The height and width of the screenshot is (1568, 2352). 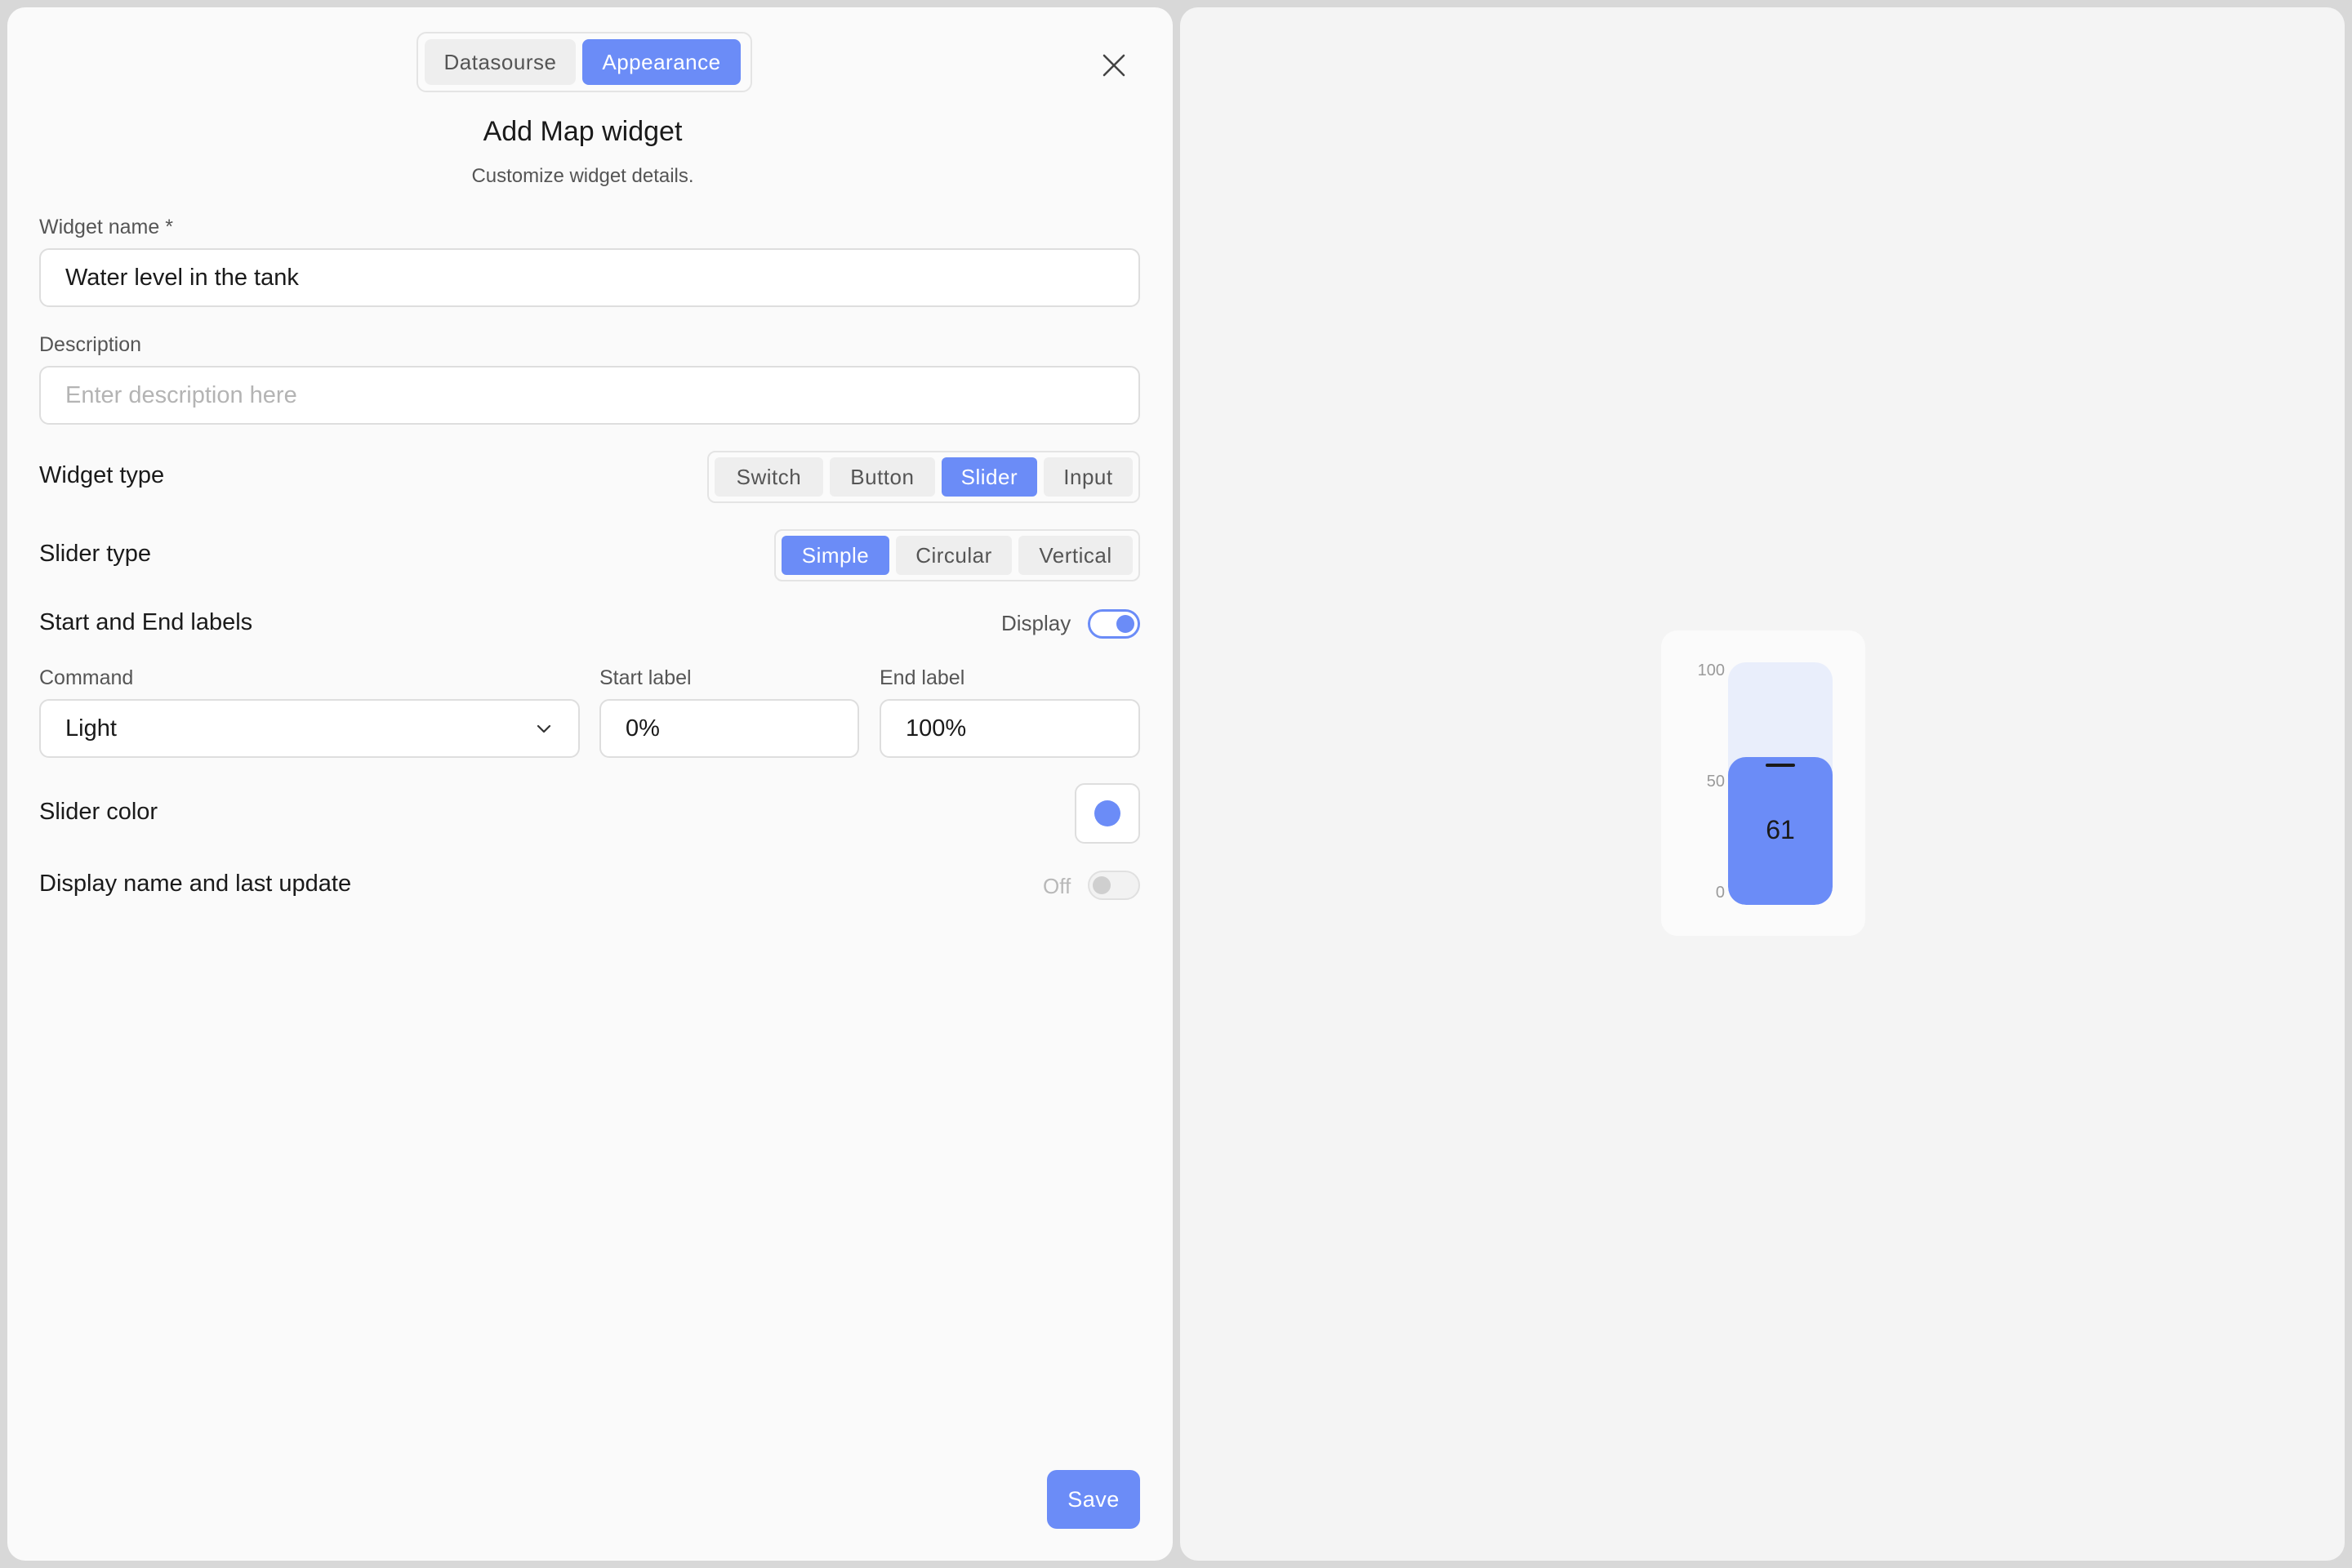 I want to click on slider-tick-max: 100, so click(x=1711, y=670).